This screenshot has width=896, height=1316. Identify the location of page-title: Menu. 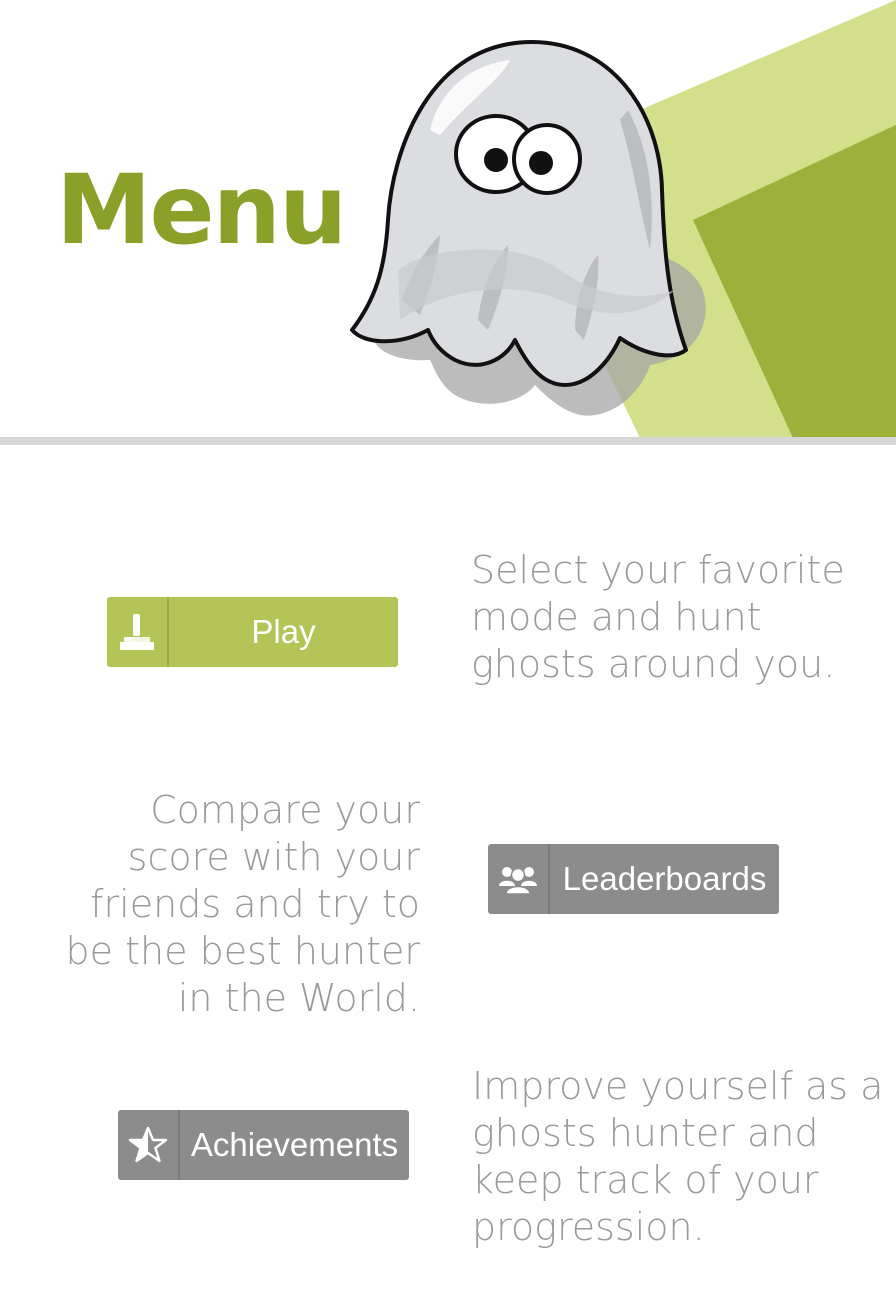
(201, 210).